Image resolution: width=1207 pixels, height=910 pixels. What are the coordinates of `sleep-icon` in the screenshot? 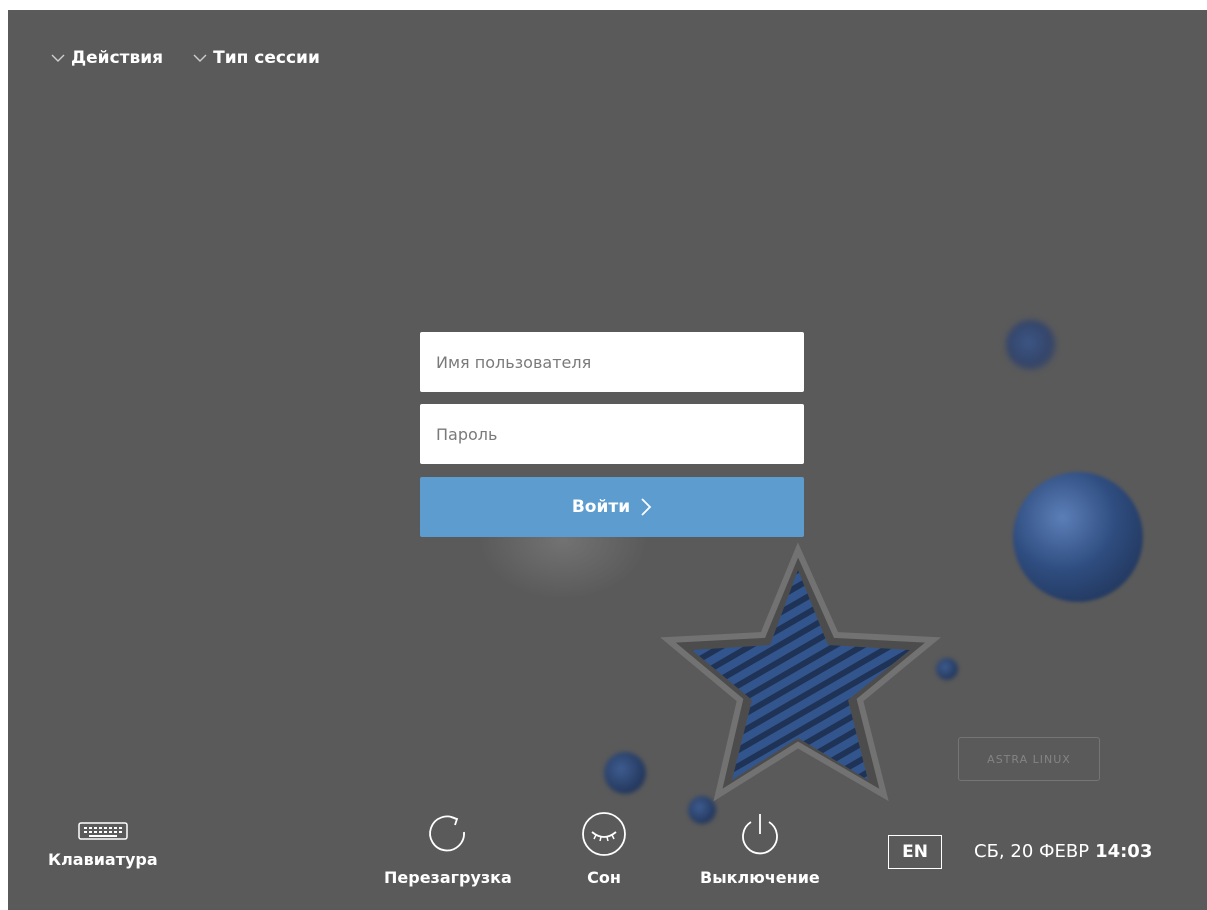 It's located at (604, 834).